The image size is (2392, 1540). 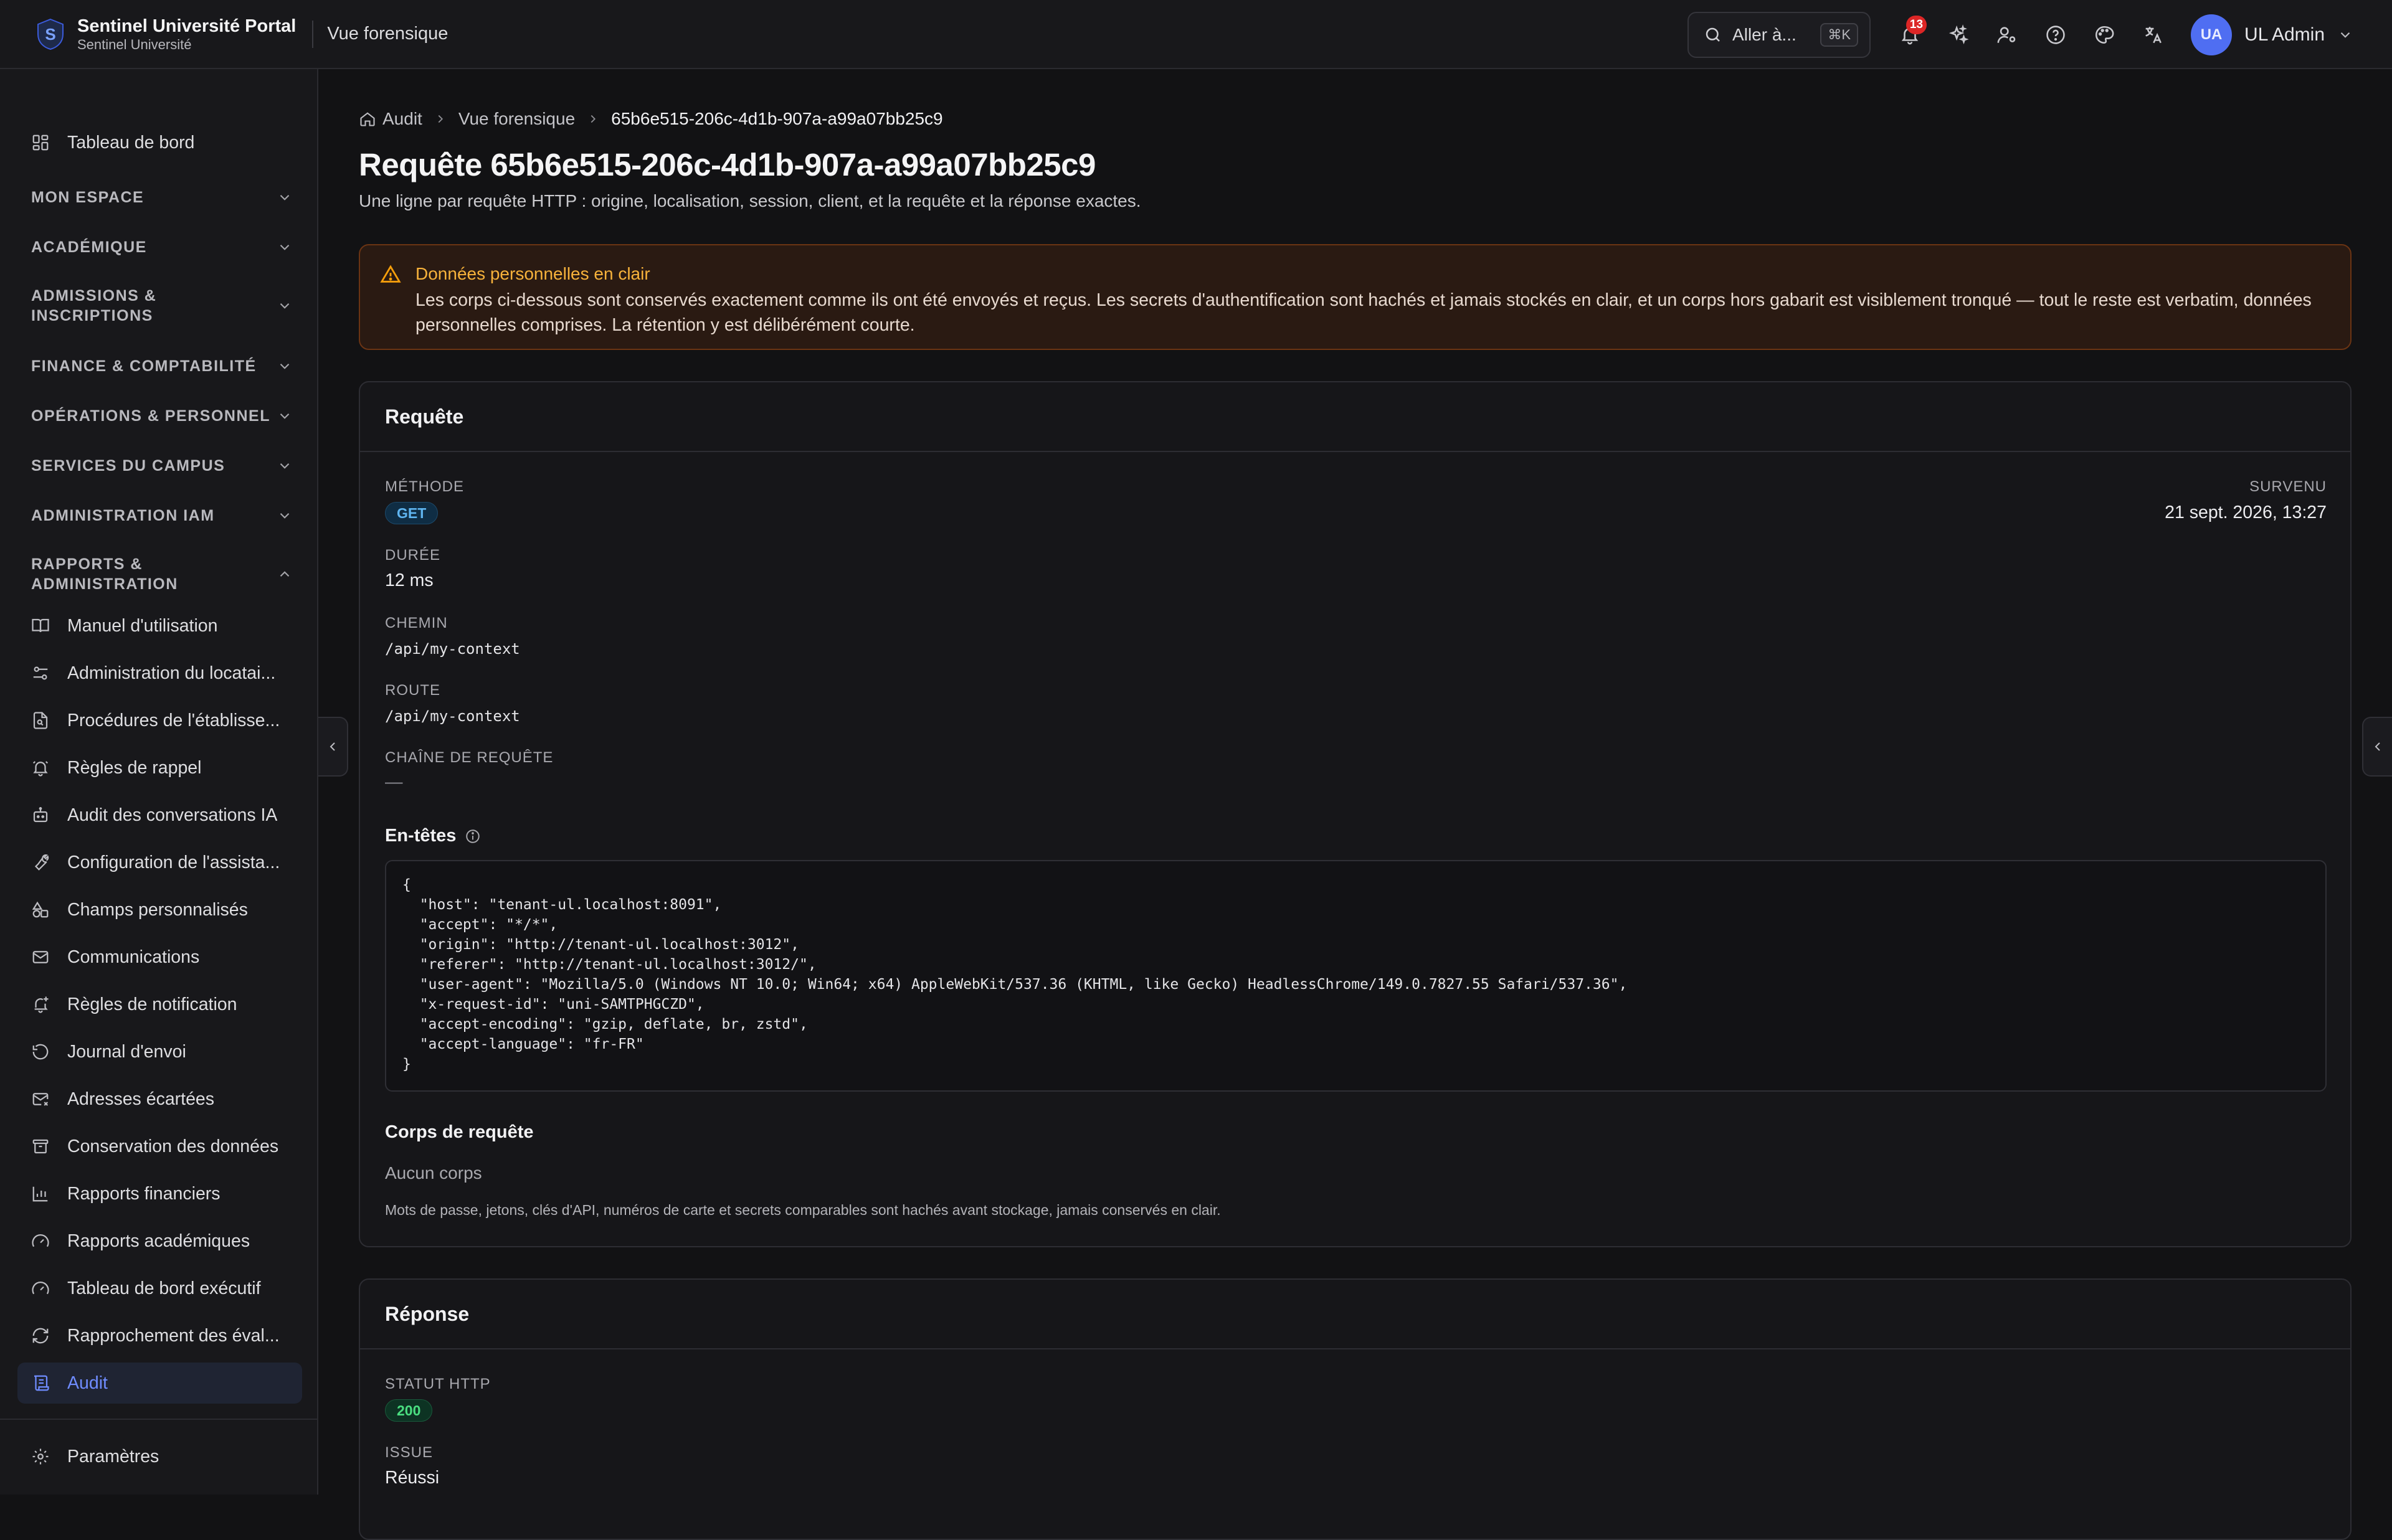 I want to click on sidebar-item-settings: Paramètres, so click(x=160, y=1456).